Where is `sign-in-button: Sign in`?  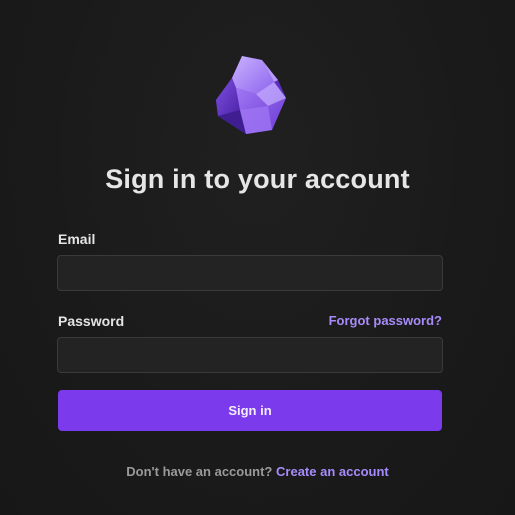 sign-in-button: Sign in is located at coordinates (250, 410).